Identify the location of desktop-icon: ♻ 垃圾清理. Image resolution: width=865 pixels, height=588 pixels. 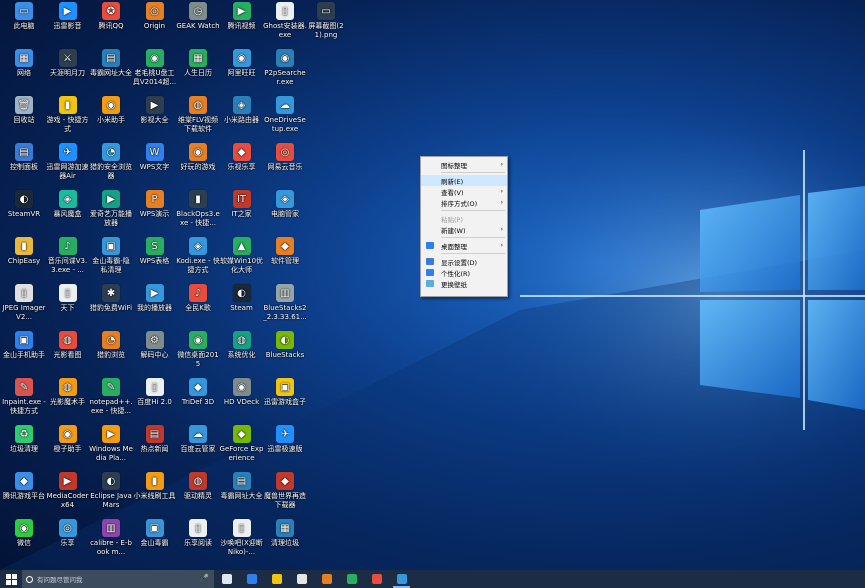
(24, 439).